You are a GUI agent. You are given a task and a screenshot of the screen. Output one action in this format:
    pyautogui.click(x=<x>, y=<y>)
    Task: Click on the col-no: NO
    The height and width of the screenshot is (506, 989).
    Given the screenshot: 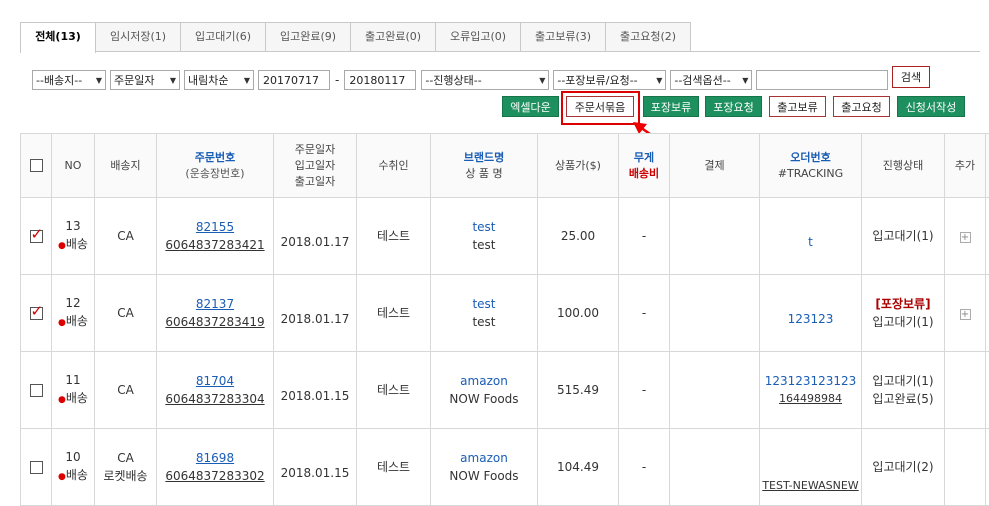 What is the action you would take?
    pyautogui.click(x=73, y=166)
    